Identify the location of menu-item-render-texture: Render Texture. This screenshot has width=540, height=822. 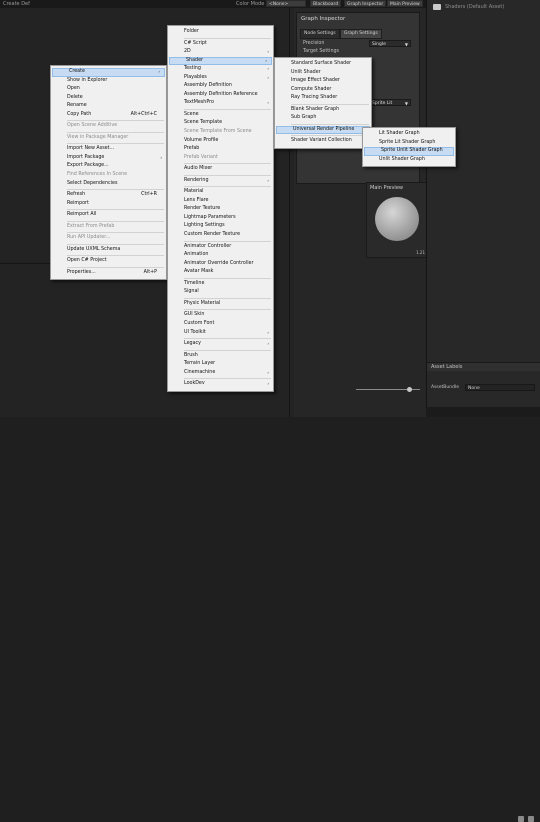
(220, 209).